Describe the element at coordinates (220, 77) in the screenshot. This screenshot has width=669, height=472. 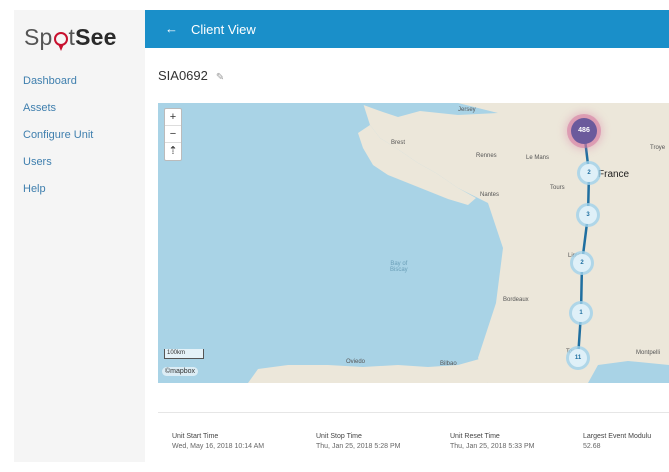
I see `pencil-icon: ✎` at that location.